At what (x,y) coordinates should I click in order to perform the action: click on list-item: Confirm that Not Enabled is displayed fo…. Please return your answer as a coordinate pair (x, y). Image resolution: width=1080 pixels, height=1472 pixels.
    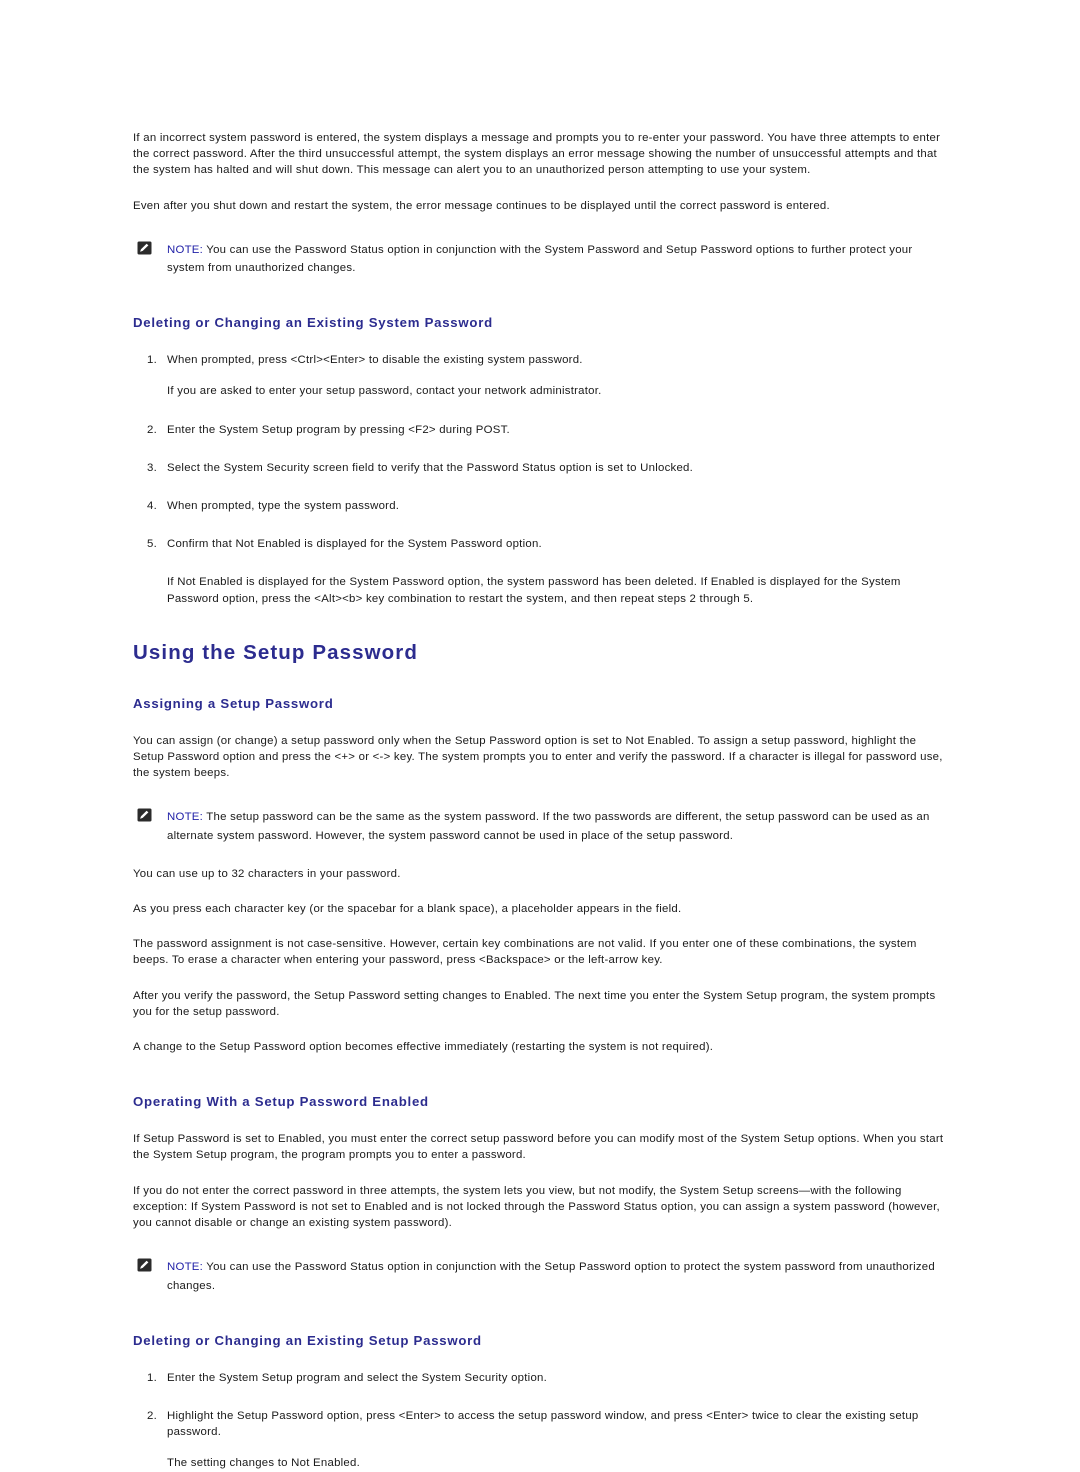
    Looking at the image, I should click on (539, 544).